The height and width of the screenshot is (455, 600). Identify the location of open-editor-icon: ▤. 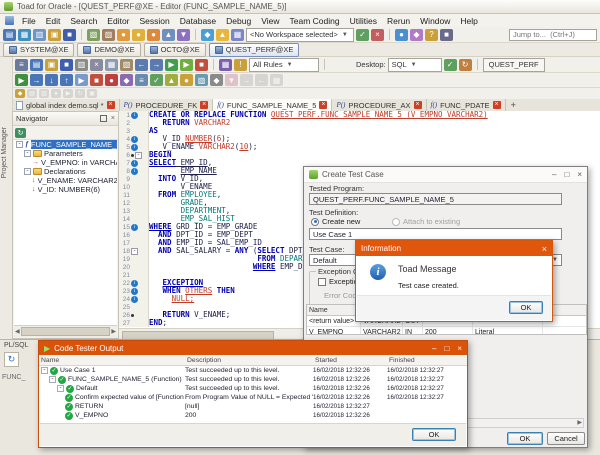
(9, 34).